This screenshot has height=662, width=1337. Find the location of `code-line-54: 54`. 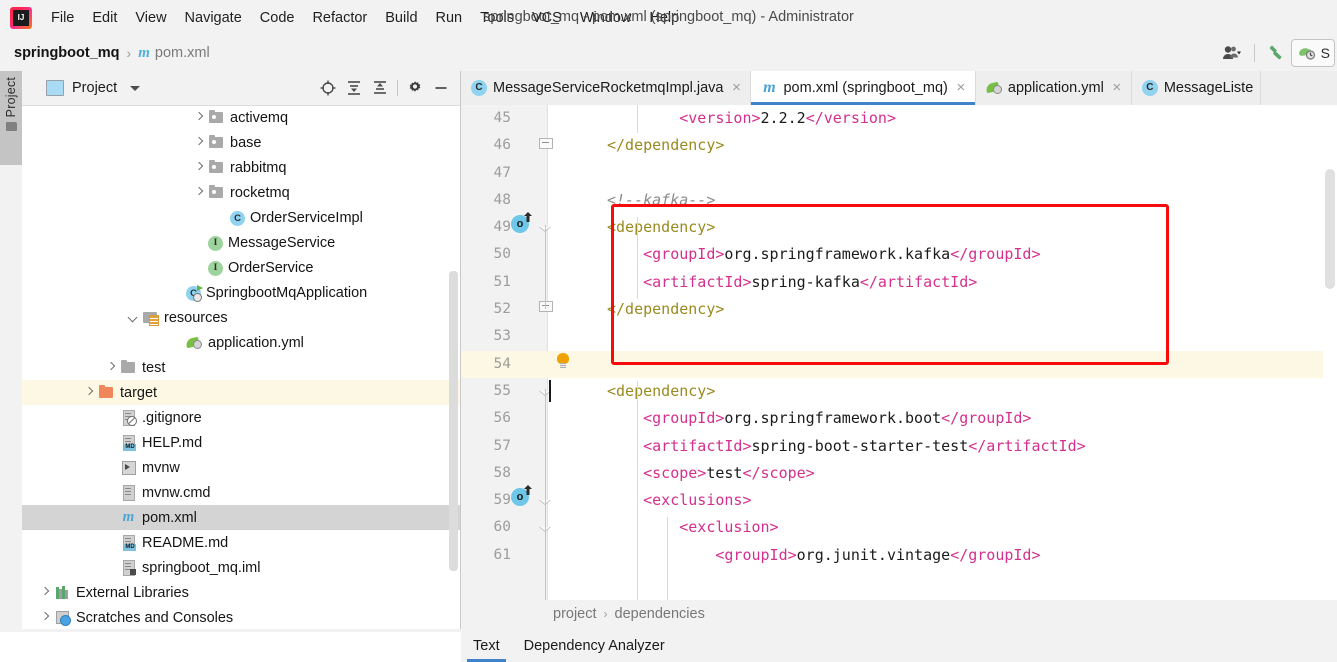

code-line-54: 54 is located at coordinates (899, 364).